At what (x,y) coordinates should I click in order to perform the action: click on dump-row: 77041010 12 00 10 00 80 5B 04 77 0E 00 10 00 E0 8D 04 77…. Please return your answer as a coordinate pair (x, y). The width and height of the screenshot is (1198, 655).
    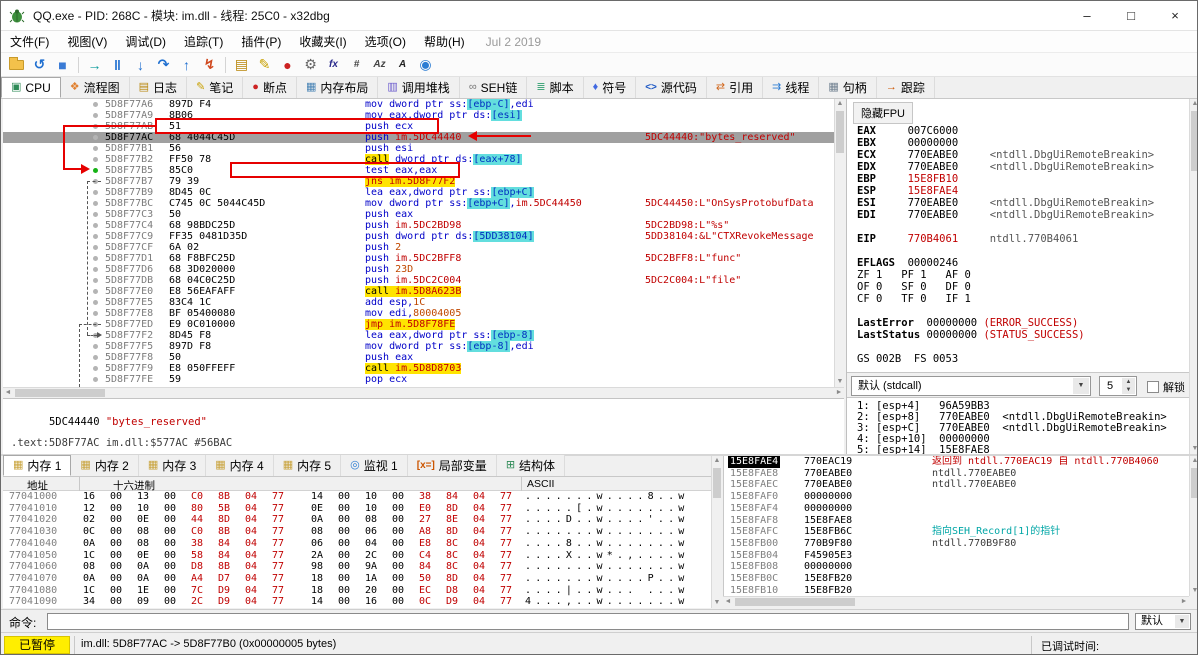
    Looking at the image, I should click on (357, 509).